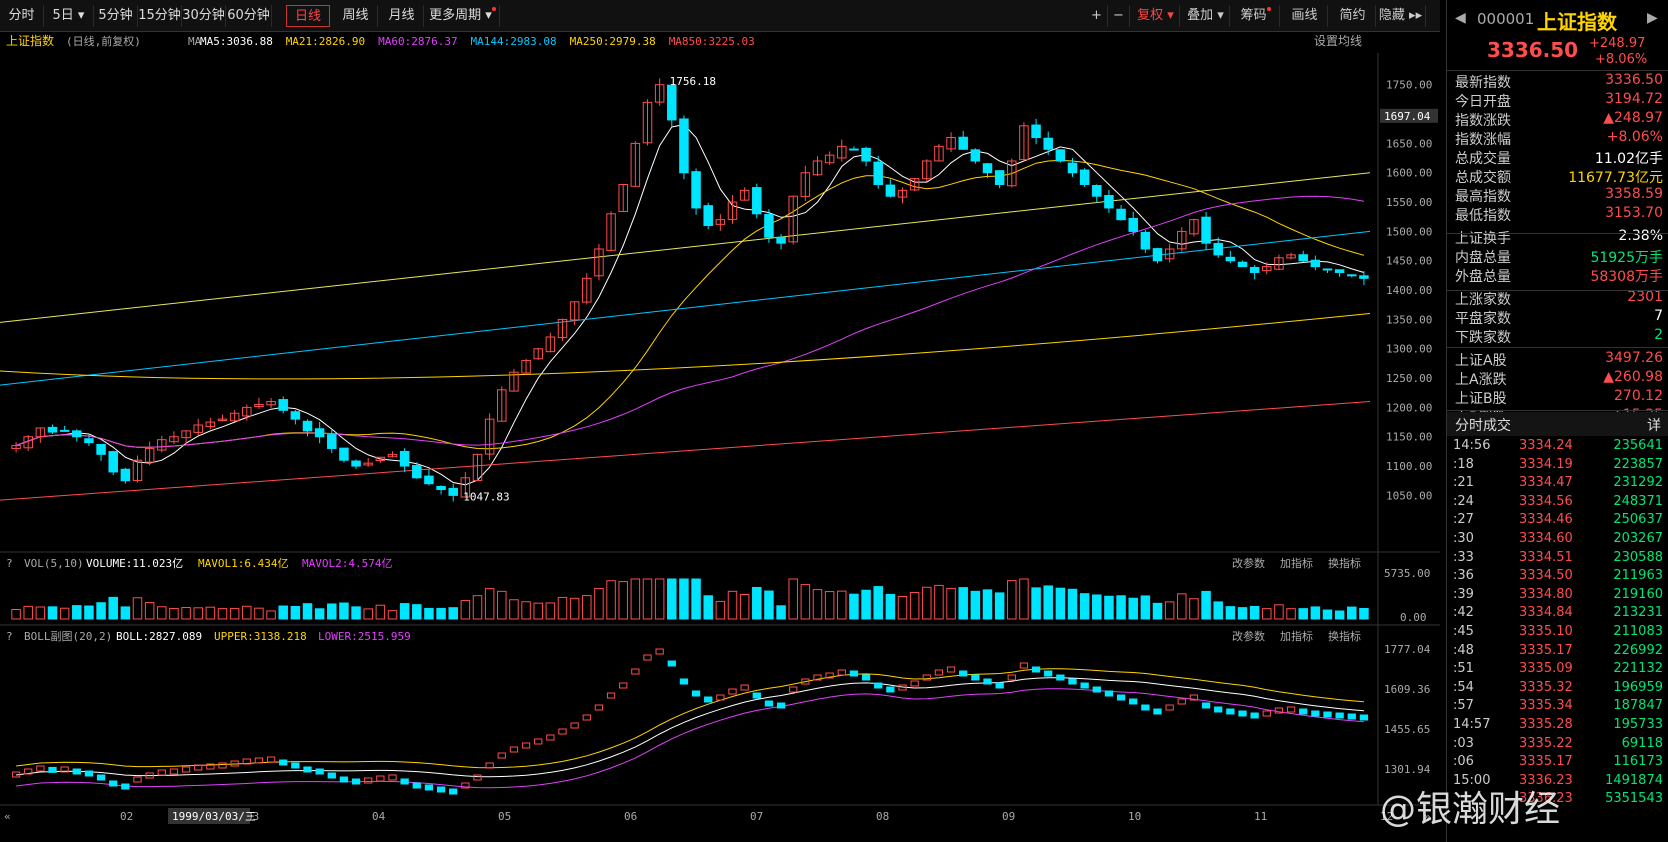  Describe the element at coordinates (1409, 349) in the screenshot. I see `price-axis-label: 1300.00` at that location.